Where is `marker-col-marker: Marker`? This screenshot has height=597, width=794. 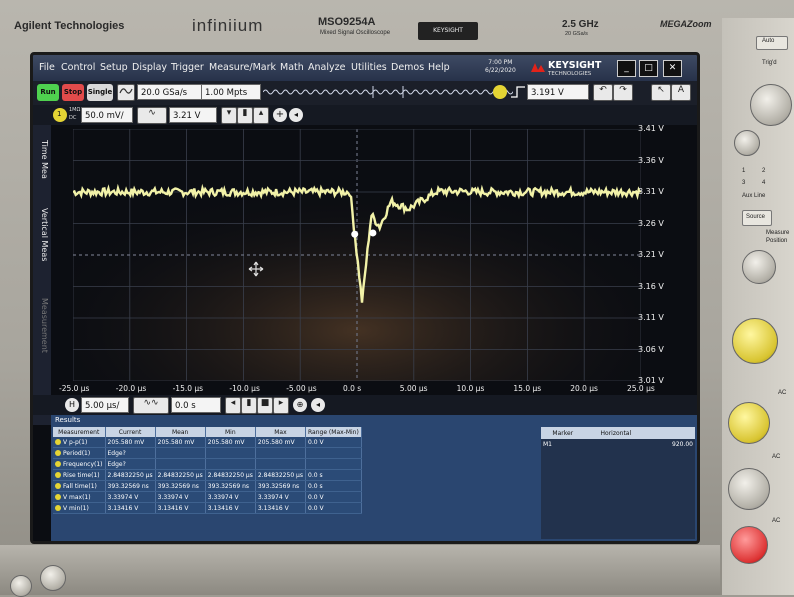
marker-col-marker: Marker is located at coordinates (563, 433).